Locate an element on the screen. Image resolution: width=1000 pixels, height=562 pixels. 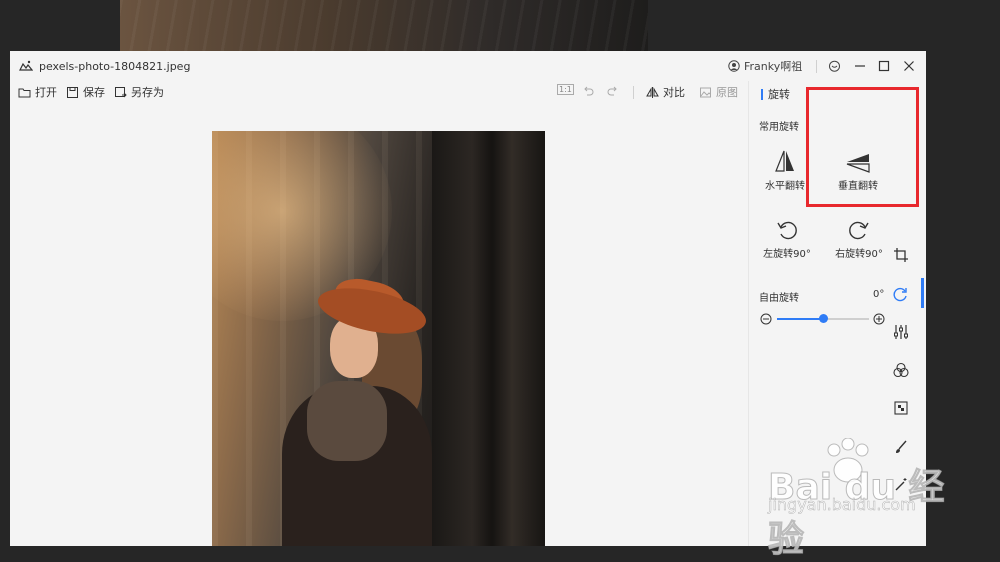
original-button: 原图 is located at coordinates (718, 92).